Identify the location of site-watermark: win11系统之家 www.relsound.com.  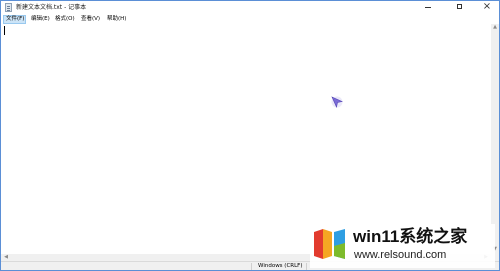
(402, 246).